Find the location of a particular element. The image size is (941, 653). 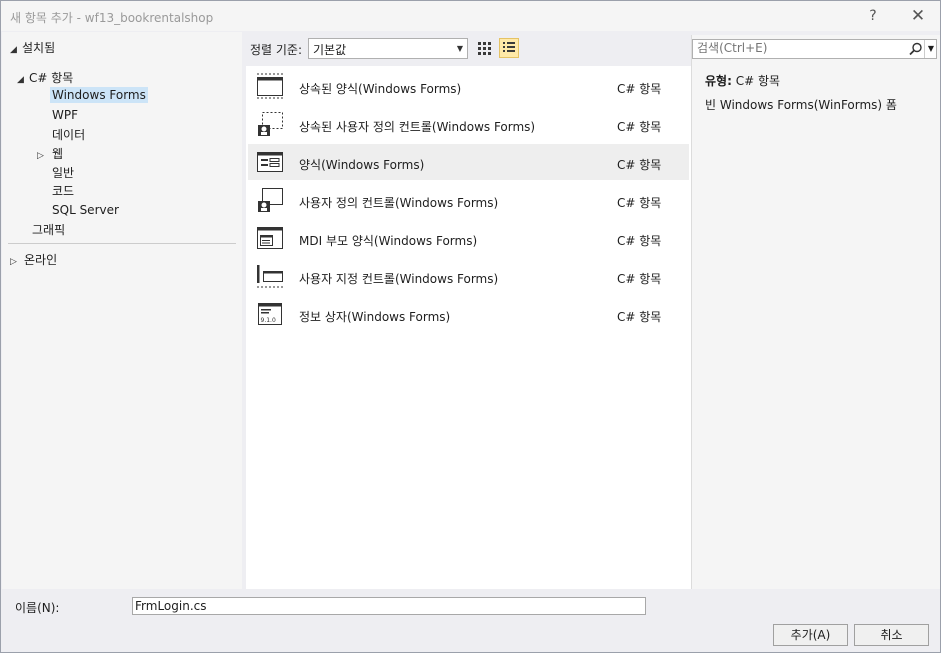

svg-text: 9.1.0 is located at coordinates (268, 320).